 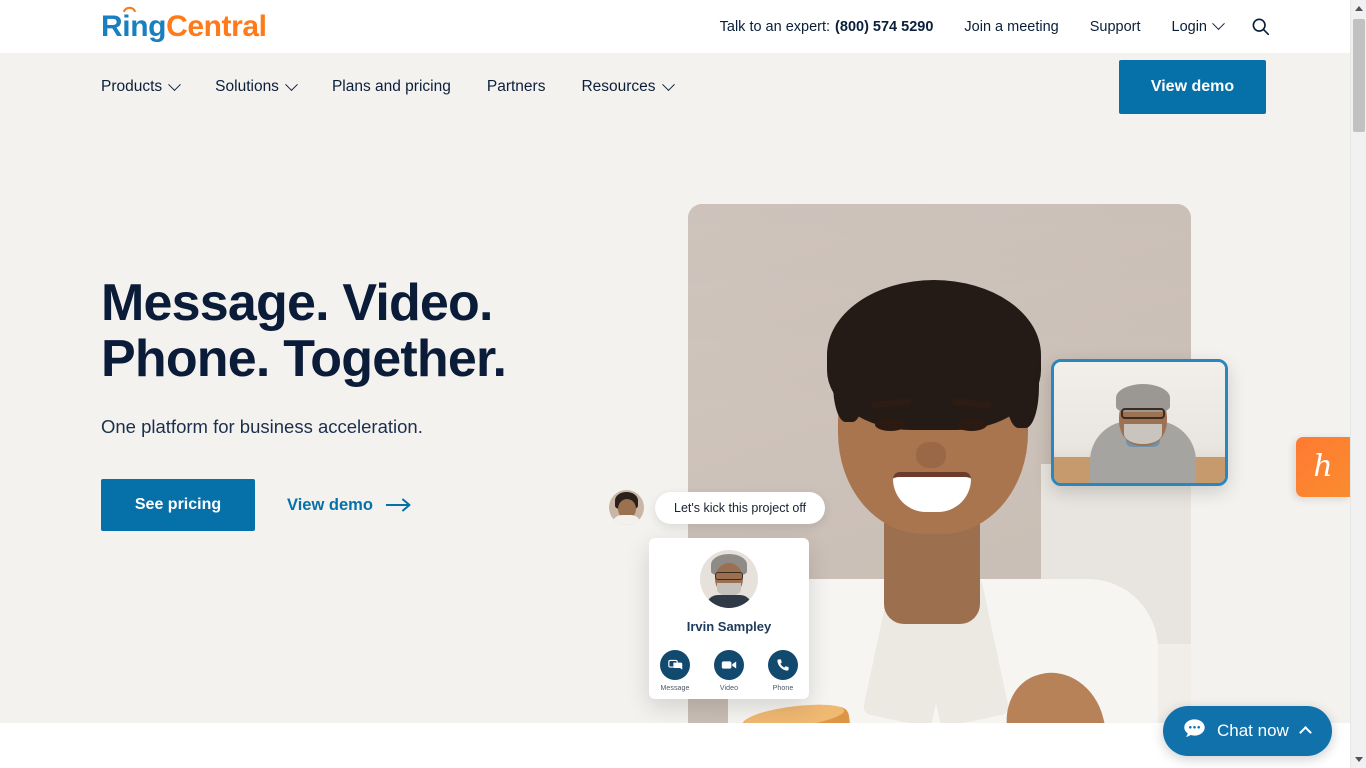 What do you see at coordinates (1194, 731) in the screenshot?
I see `chat-bubble-icon` at bounding box center [1194, 731].